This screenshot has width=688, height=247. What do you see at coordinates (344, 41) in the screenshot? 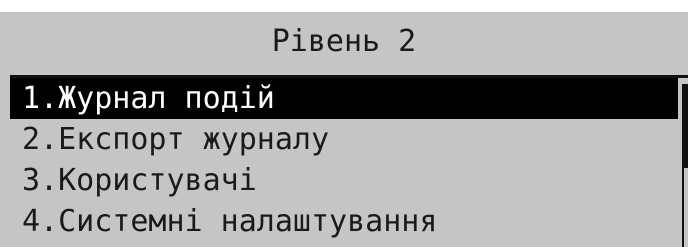
I see `menu-title: Рівень 2` at bounding box center [344, 41].